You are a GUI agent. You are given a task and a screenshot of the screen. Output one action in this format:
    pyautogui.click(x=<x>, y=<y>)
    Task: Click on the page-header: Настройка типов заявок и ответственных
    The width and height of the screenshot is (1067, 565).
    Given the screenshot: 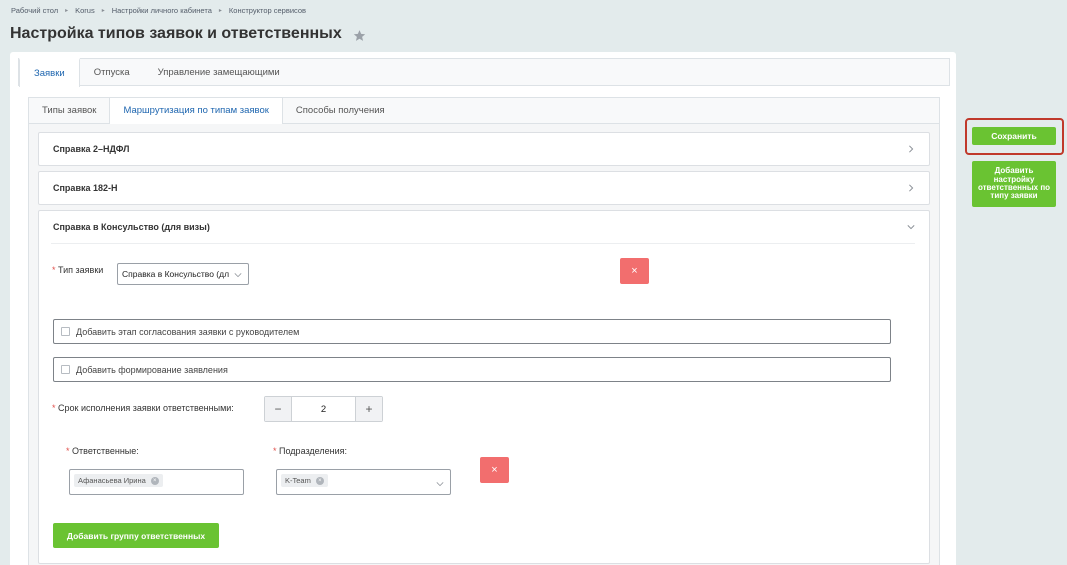 What is the action you would take?
    pyautogui.click(x=188, y=34)
    